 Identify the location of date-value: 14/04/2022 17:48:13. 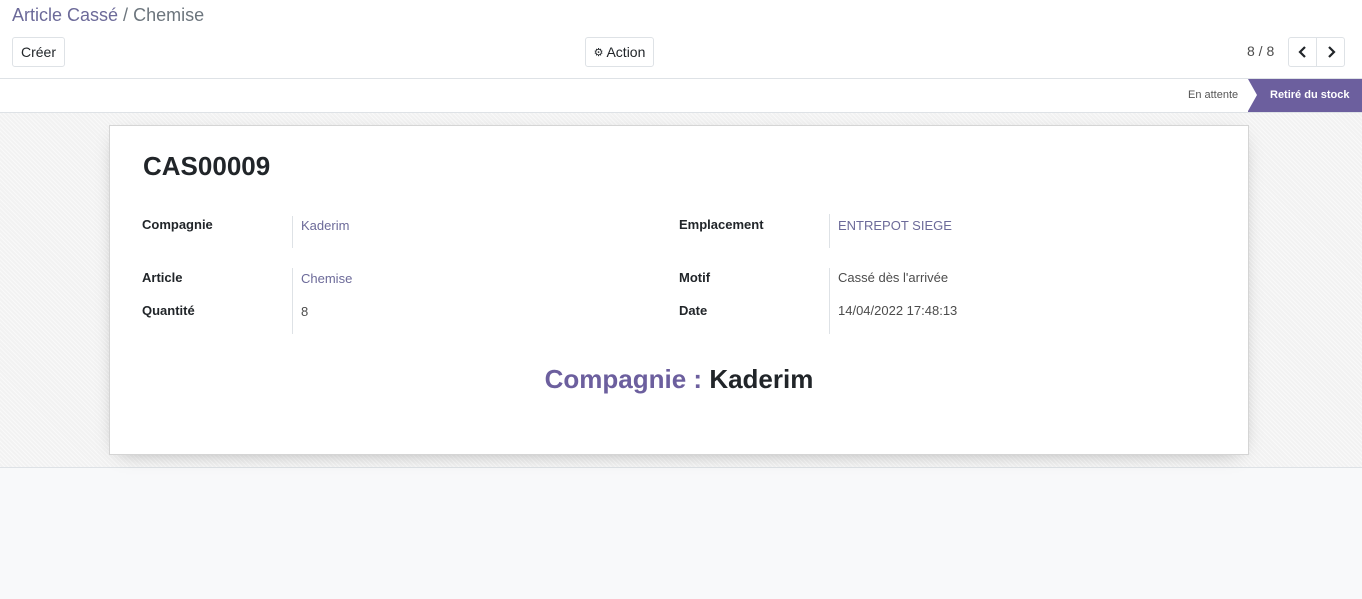
(898, 310).